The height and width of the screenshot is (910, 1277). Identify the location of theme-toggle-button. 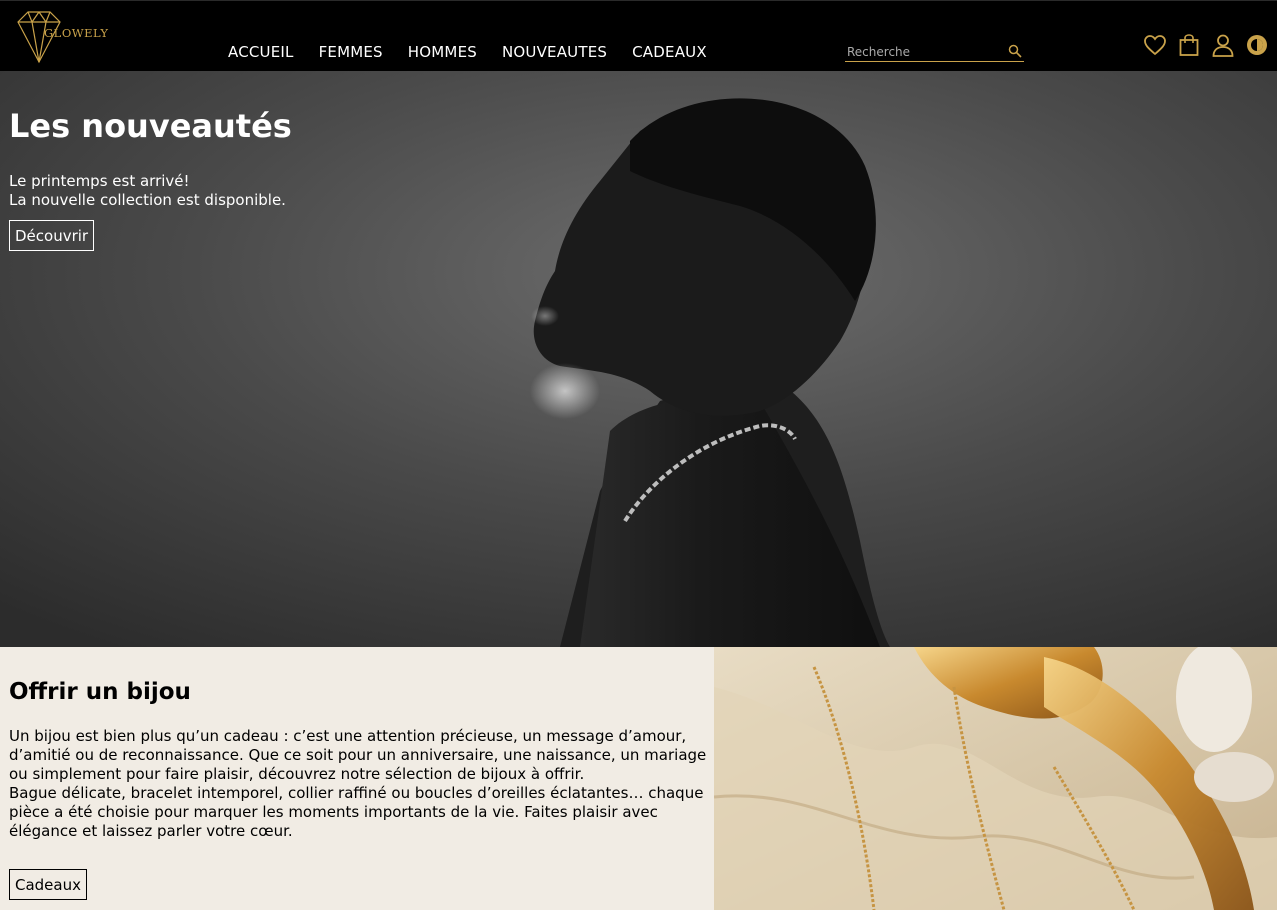
(1257, 45).